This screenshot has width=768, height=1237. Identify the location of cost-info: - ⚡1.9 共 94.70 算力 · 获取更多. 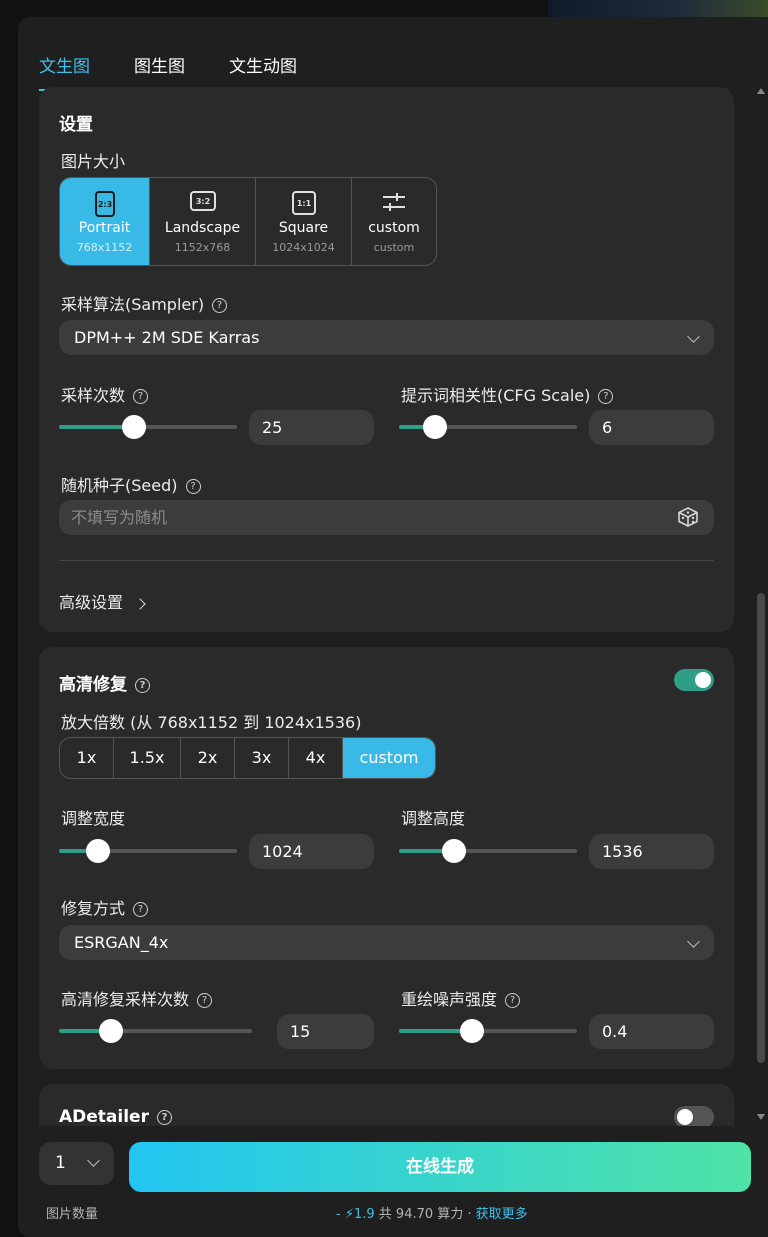
(432, 1214).